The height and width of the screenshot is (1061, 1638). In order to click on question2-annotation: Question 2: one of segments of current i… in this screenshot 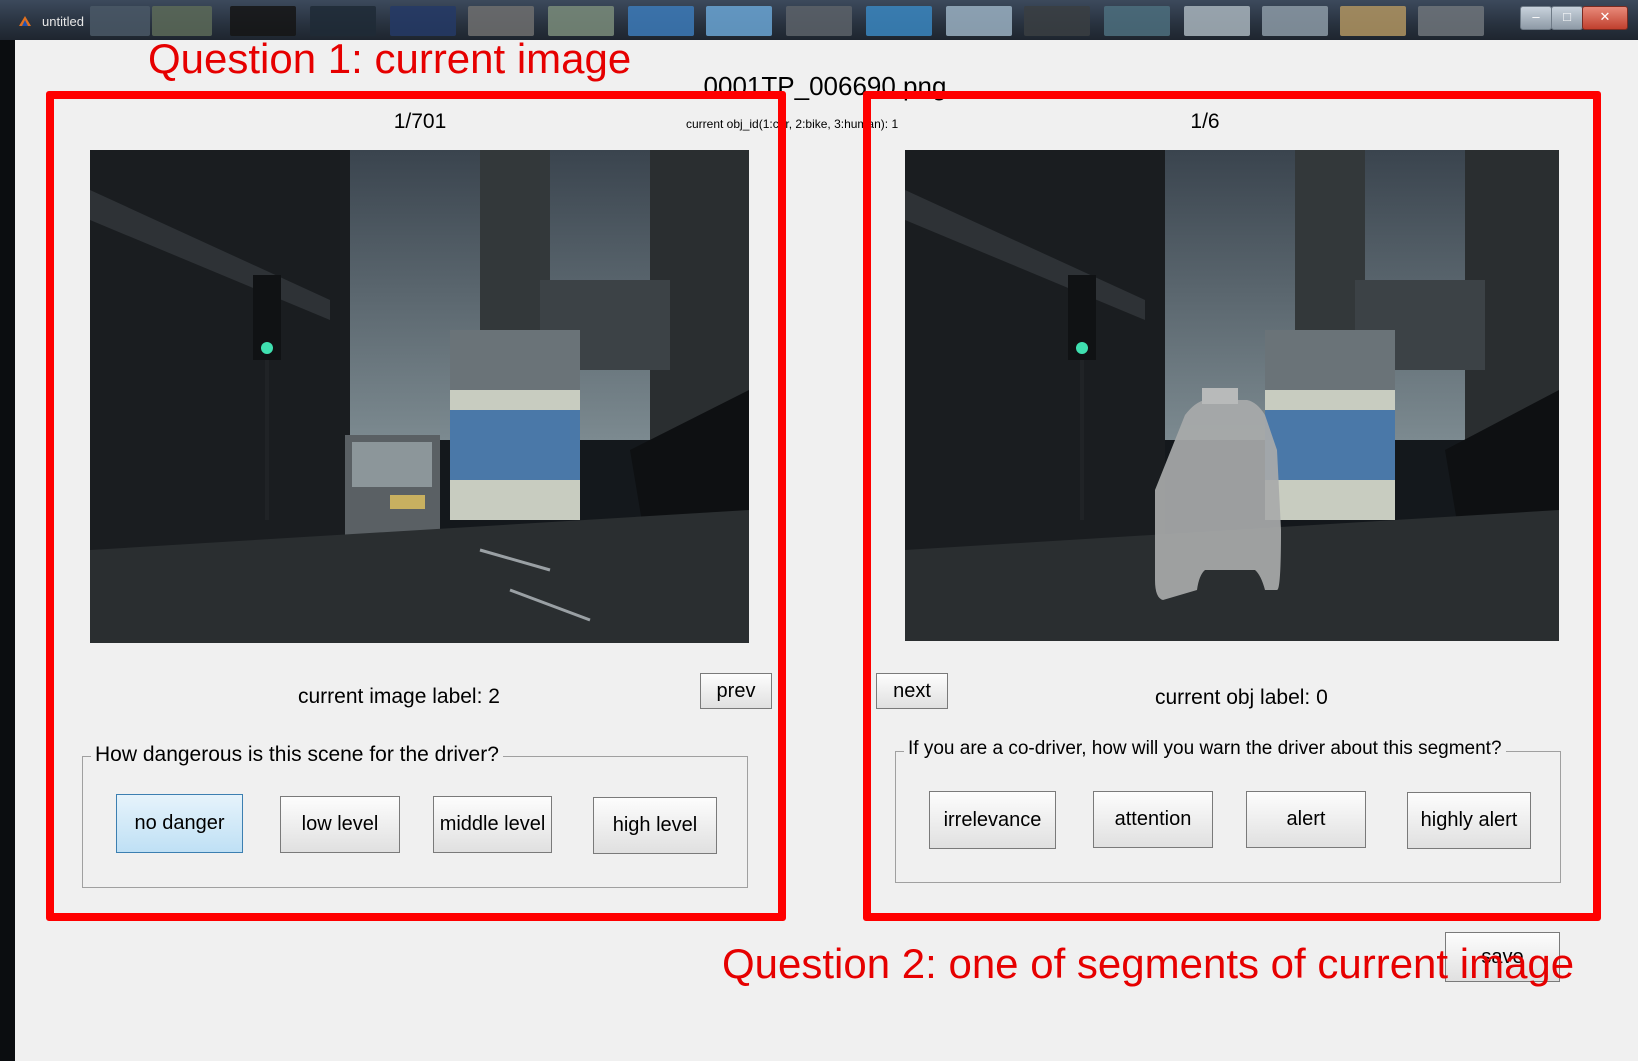, I will do `click(1148, 963)`.